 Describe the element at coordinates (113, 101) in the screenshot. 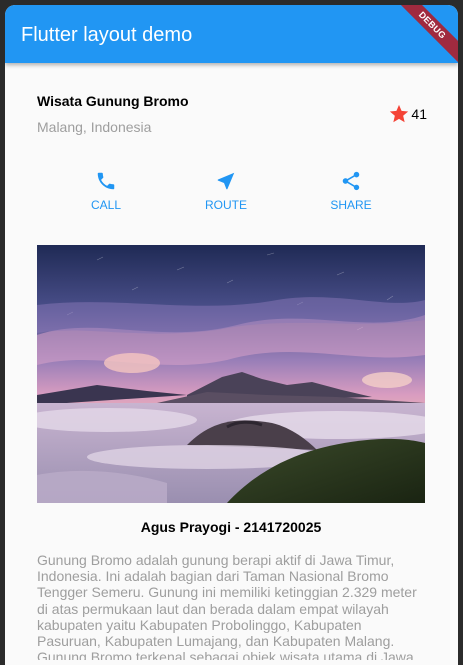

I see `place-name: Wisata Gunung Bromo` at that location.